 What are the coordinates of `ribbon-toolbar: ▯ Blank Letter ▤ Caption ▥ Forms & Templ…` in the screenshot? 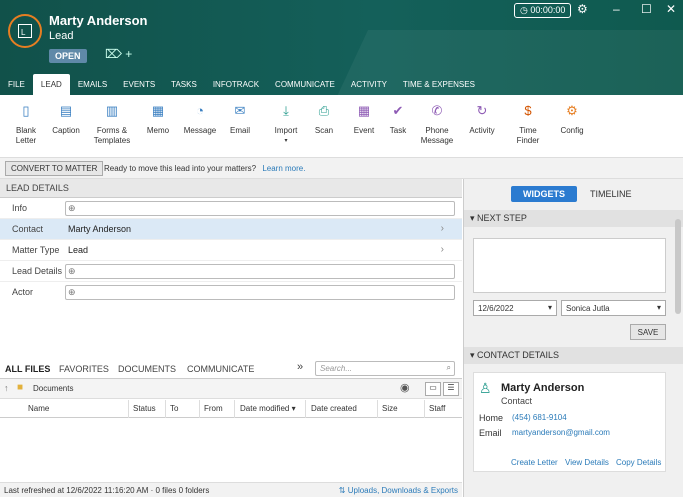 It's located at (341, 126).